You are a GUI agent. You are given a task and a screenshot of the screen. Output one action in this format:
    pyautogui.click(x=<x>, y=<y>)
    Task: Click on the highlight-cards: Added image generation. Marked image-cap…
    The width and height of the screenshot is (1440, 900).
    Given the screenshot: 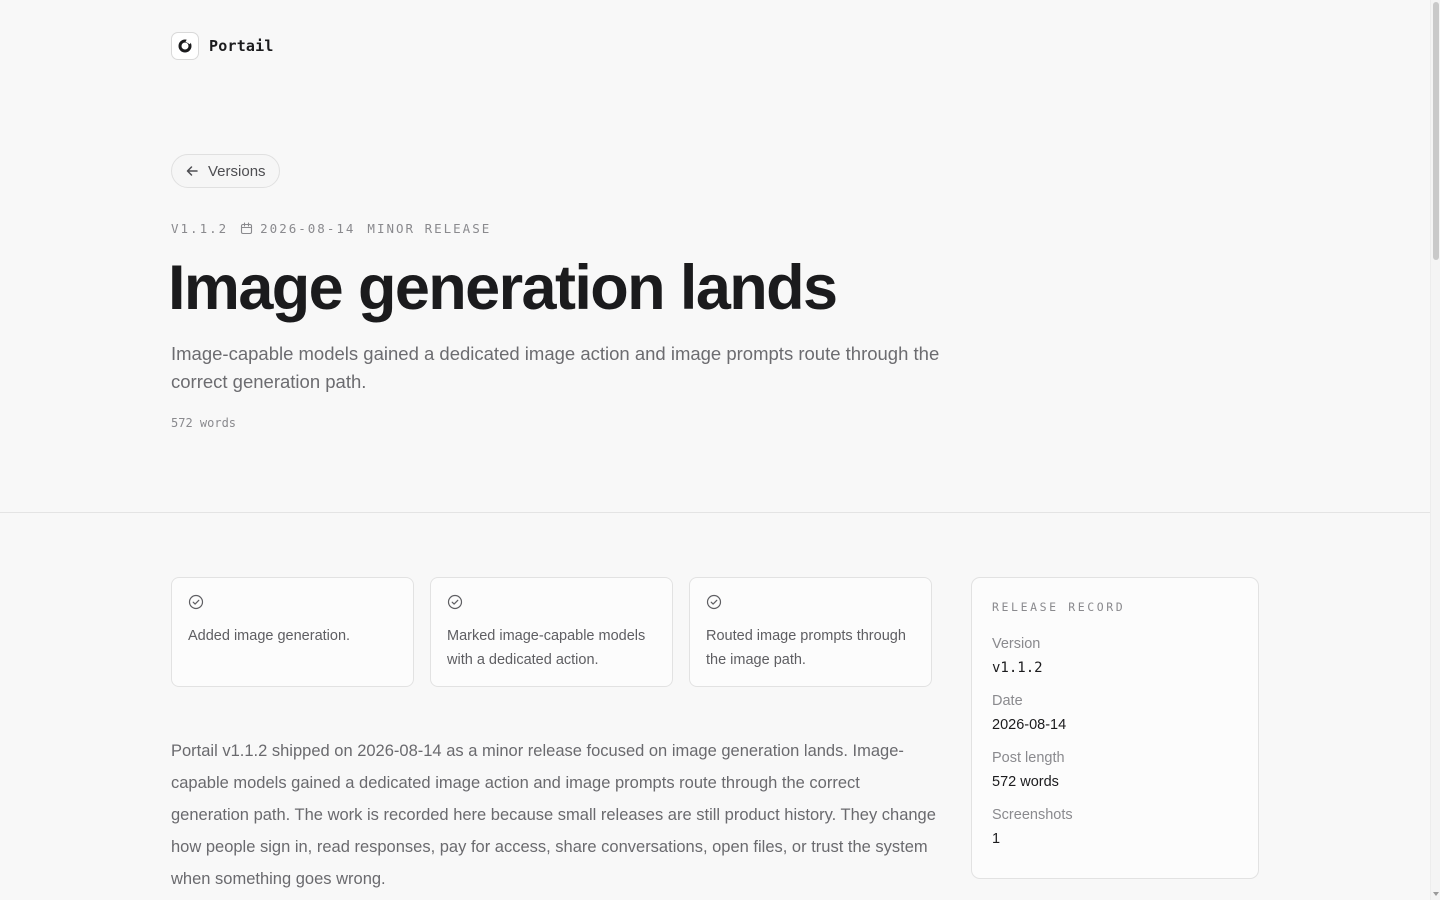 What is the action you would take?
    pyautogui.click(x=551, y=632)
    